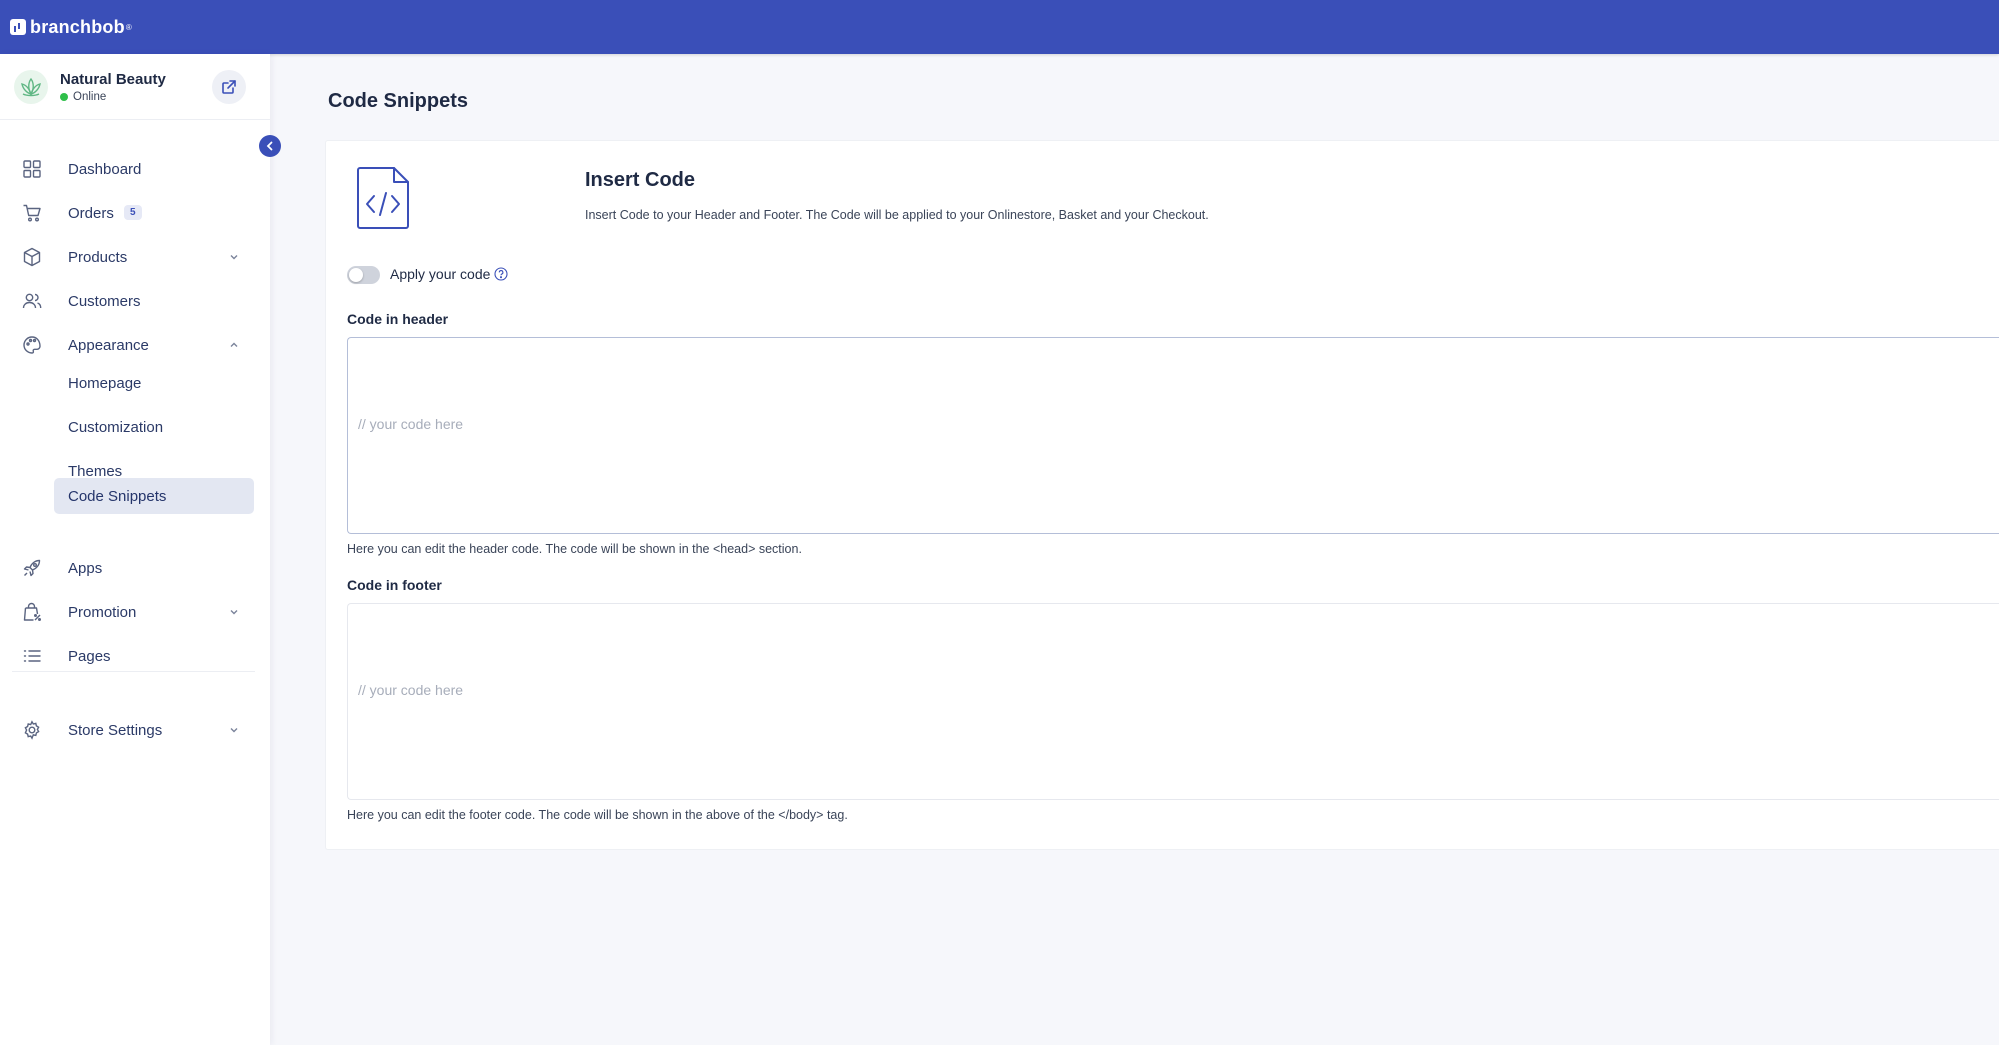  What do you see at coordinates (32, 169) in the screenshot?
I see `dashboard-grid-icon` at bounding box center [32, 169].